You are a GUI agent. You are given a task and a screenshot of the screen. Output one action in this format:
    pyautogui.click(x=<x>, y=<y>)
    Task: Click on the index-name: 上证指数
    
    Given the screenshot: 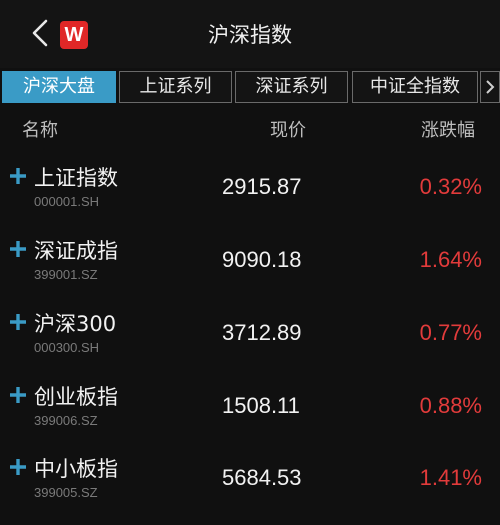 What is the action you would take?
    pyautogui.click(x=76, y=178)
    